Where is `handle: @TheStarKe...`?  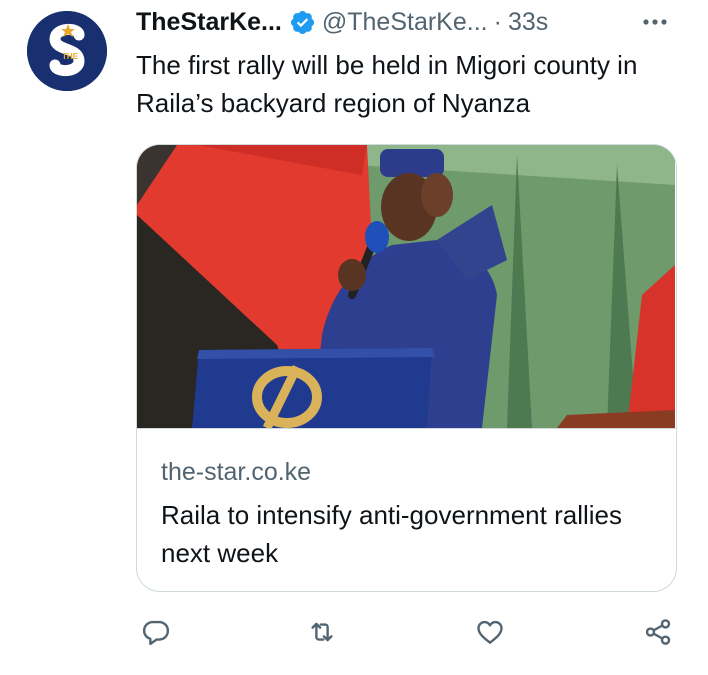
handle: @TheStarKe... is located at coordinates (405, 22).